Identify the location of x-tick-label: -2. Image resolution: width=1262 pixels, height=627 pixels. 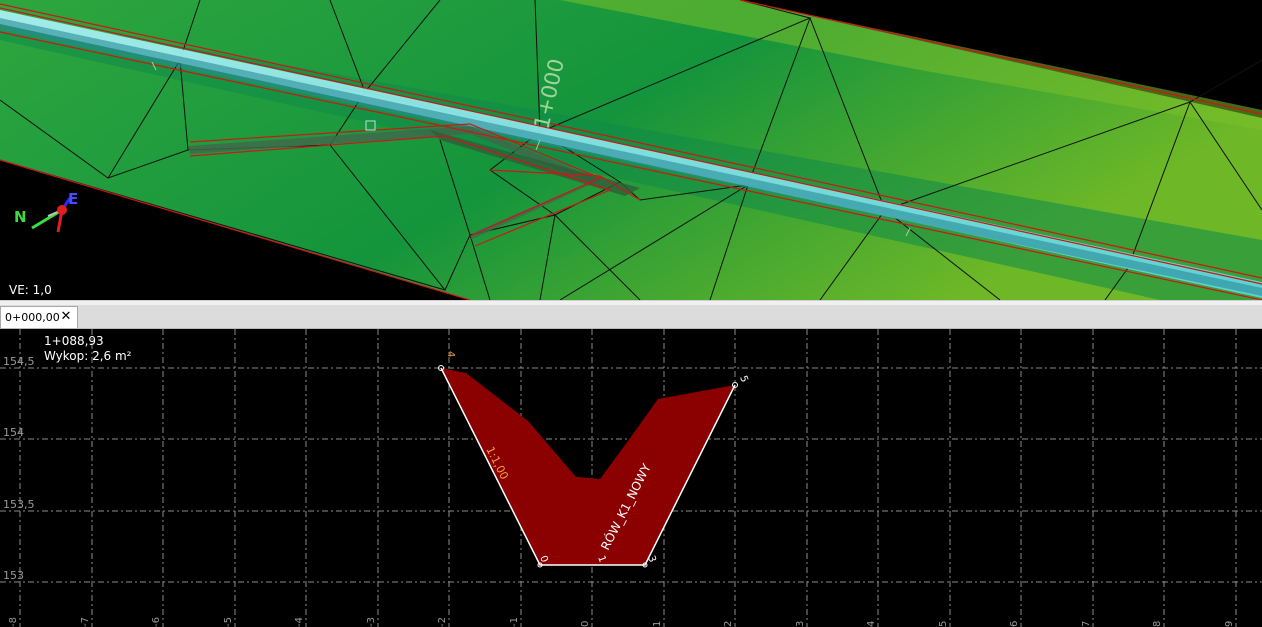
(442, 622).